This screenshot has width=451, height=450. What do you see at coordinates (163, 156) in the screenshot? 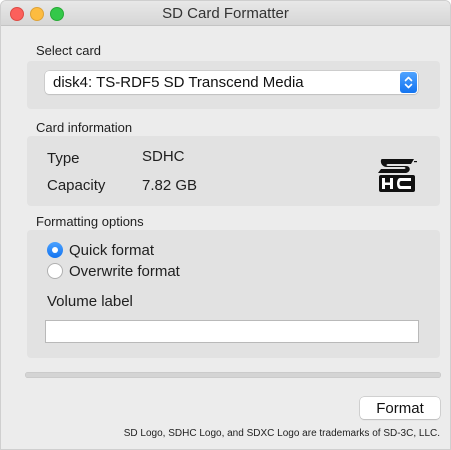
I see `type-value: SDHC` at bounding box center [163, 156].